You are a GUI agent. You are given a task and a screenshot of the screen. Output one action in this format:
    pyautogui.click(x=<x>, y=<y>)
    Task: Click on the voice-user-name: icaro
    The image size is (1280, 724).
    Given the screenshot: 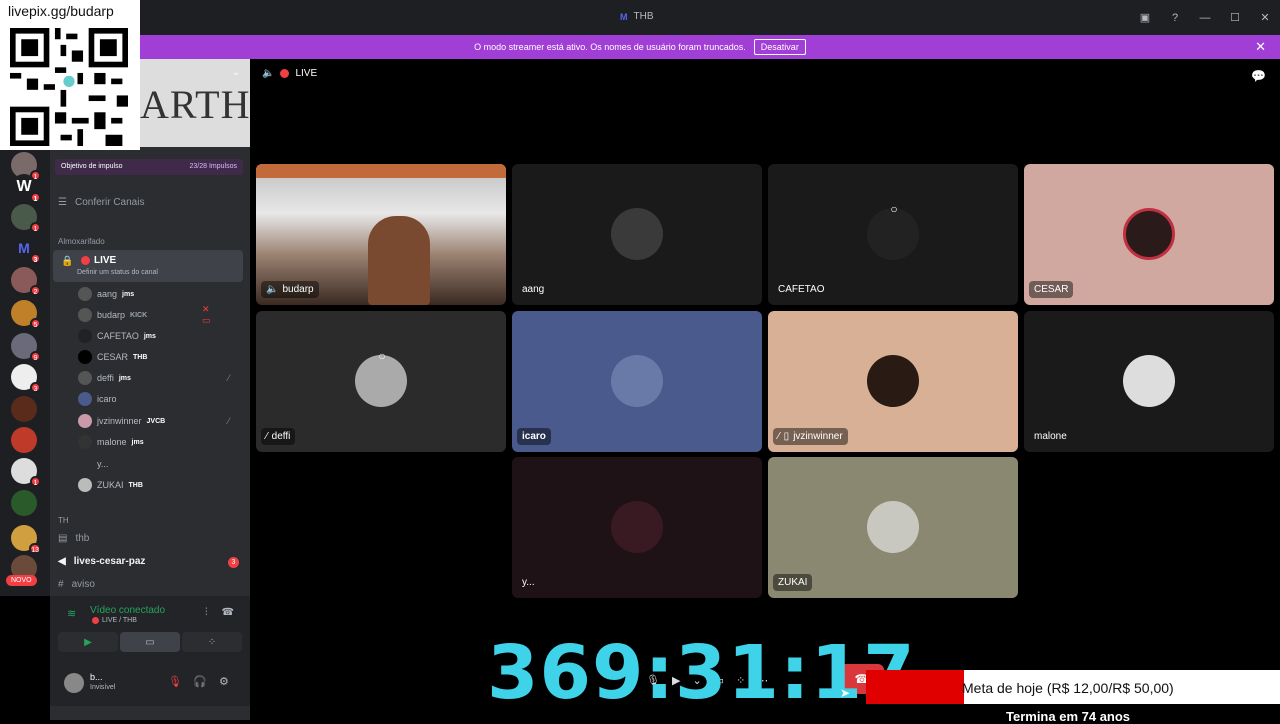 What is the action you would take?
    pyautogui.click(x=107, y=399)
    